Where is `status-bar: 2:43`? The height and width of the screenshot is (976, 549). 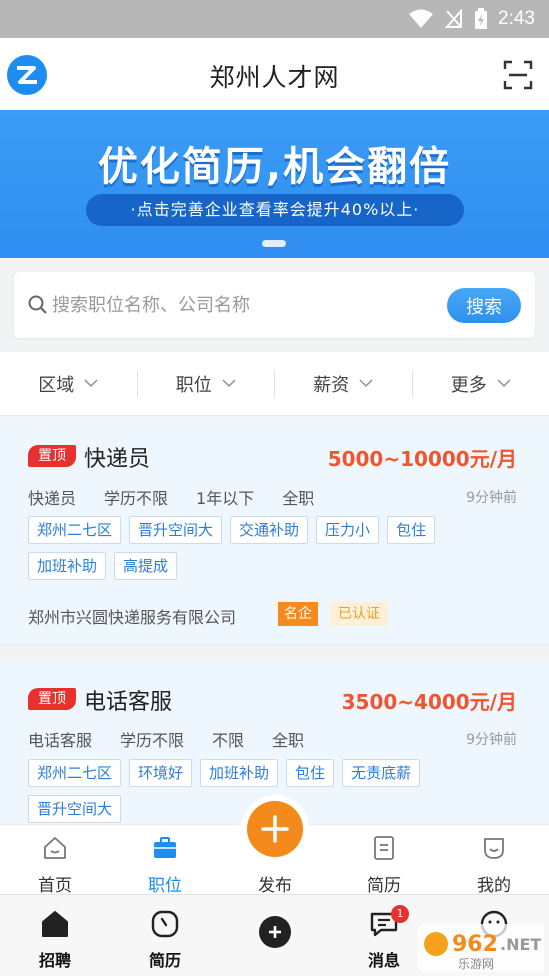 status-bar: 2:43 is located at coordinates (274, 19).